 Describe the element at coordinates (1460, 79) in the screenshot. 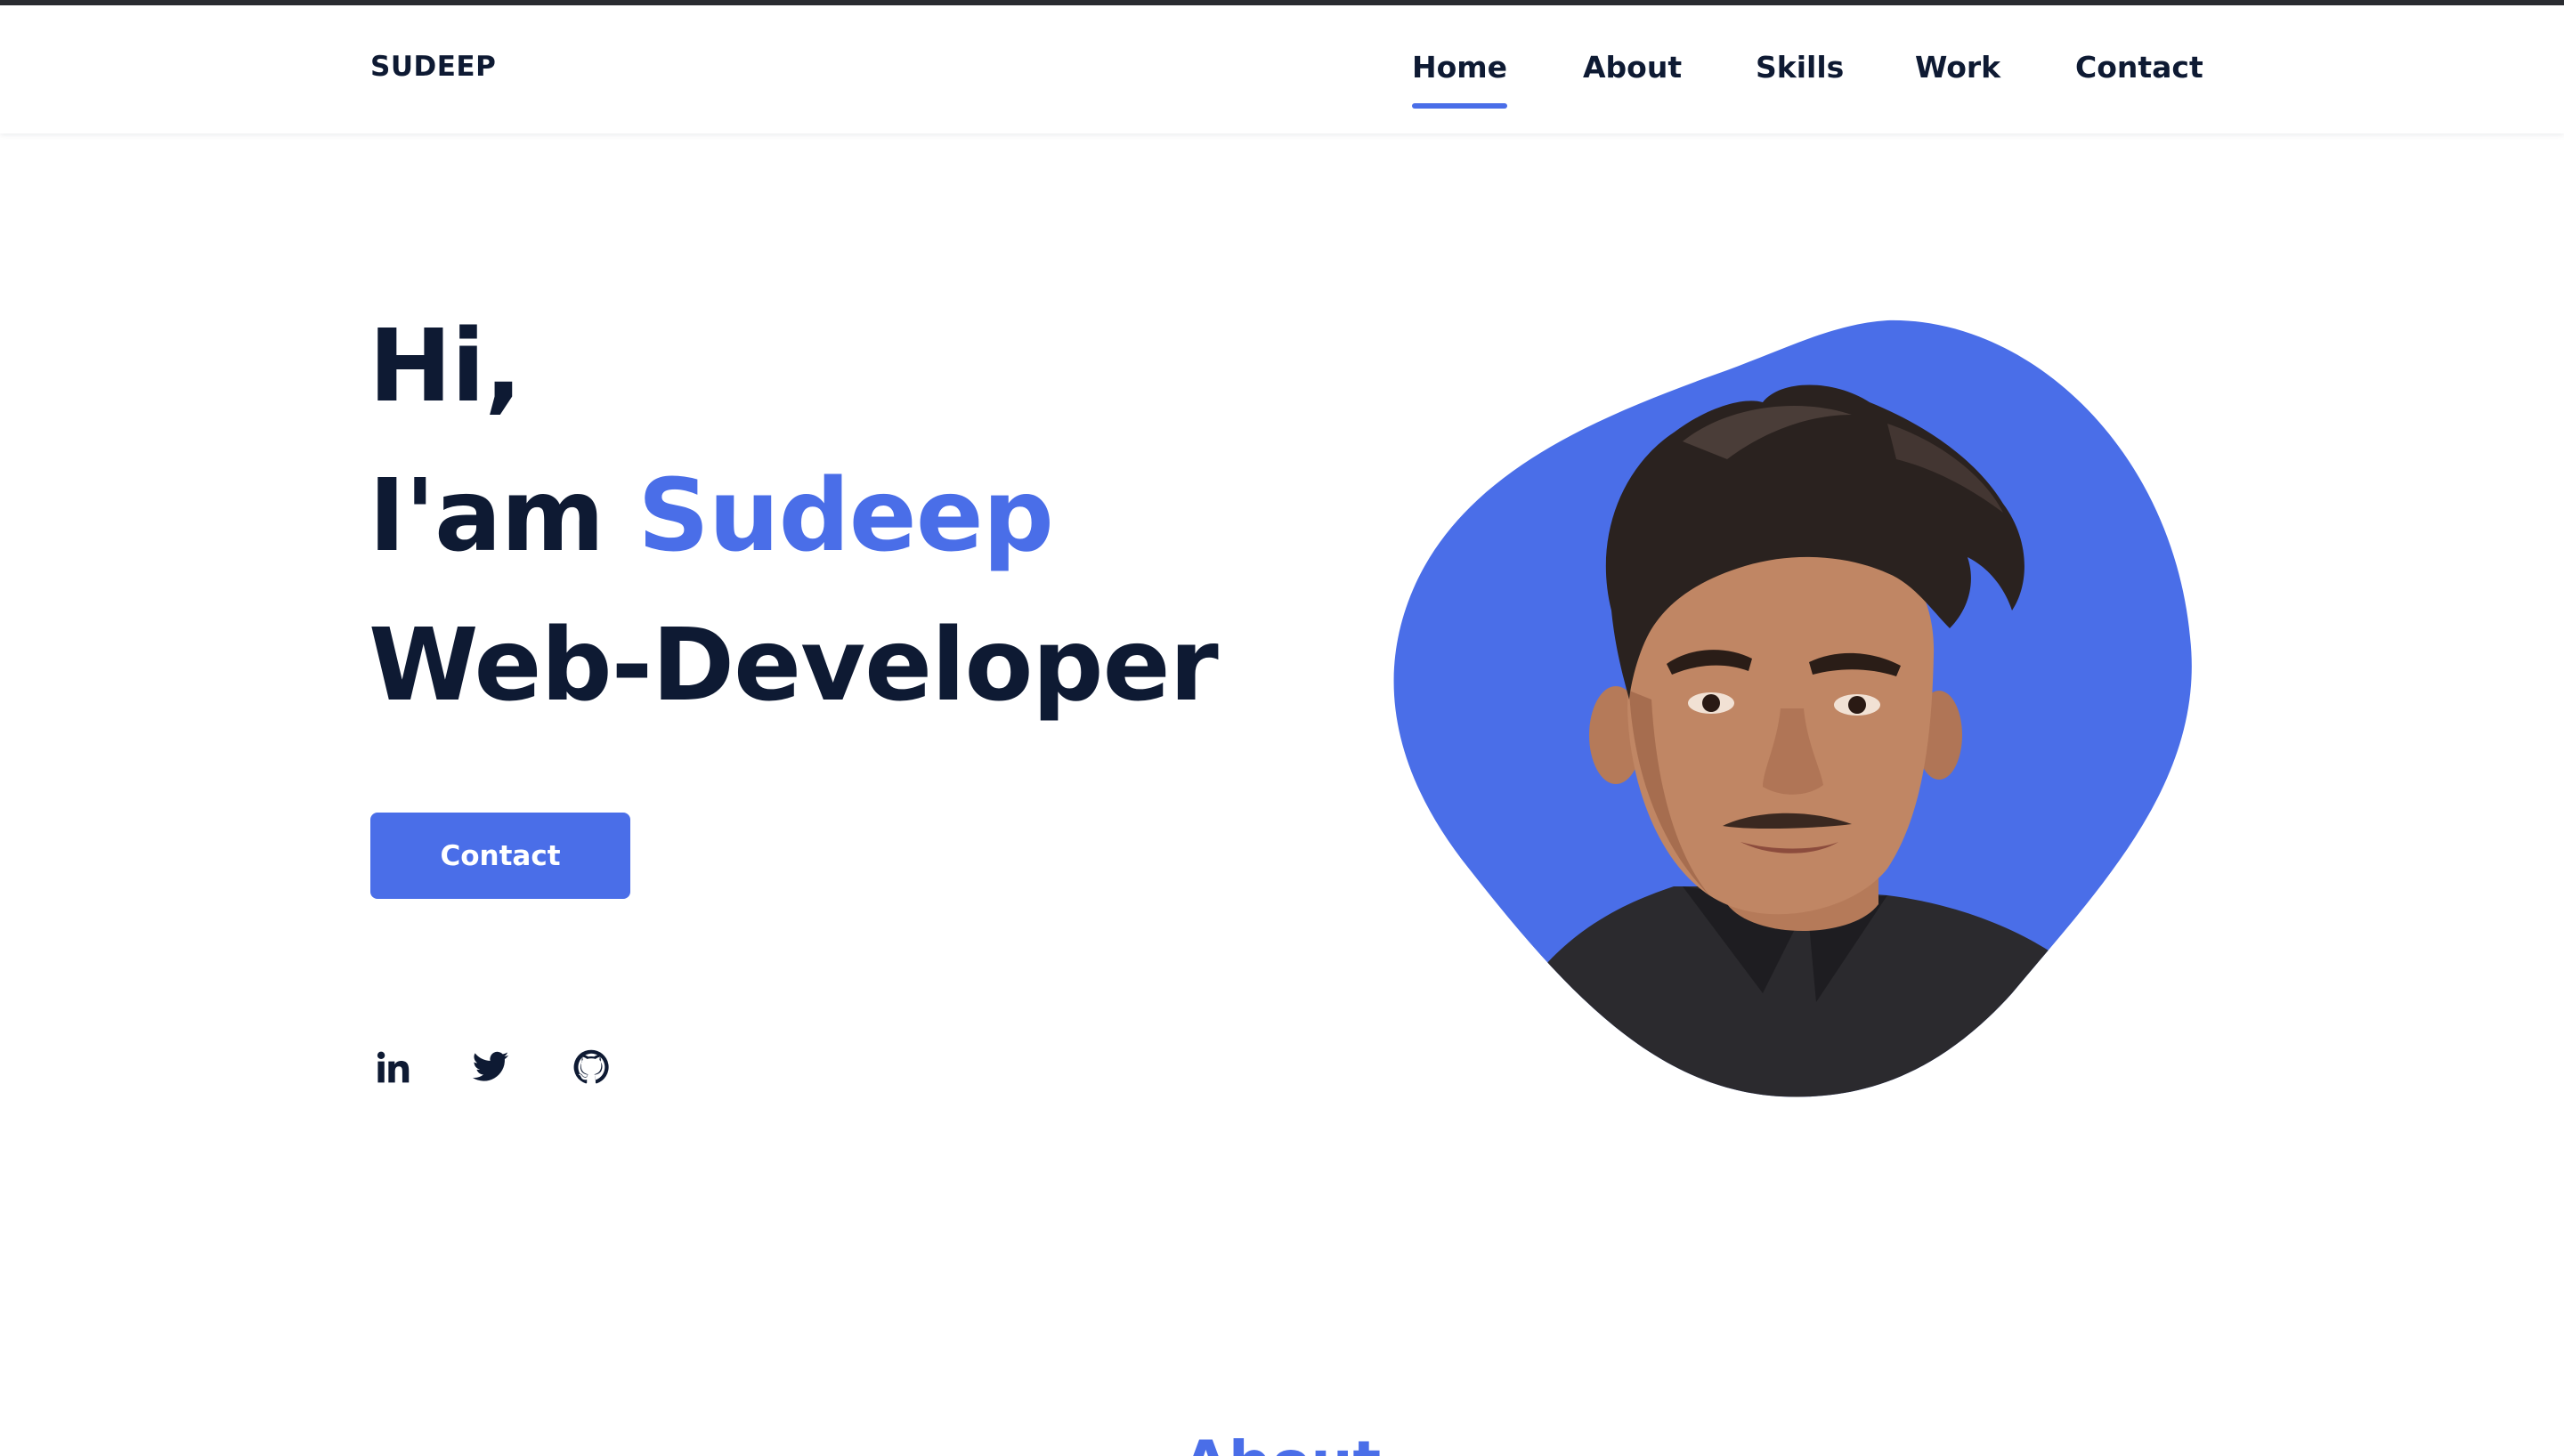

I see `nav-item-home: Home` at that location.